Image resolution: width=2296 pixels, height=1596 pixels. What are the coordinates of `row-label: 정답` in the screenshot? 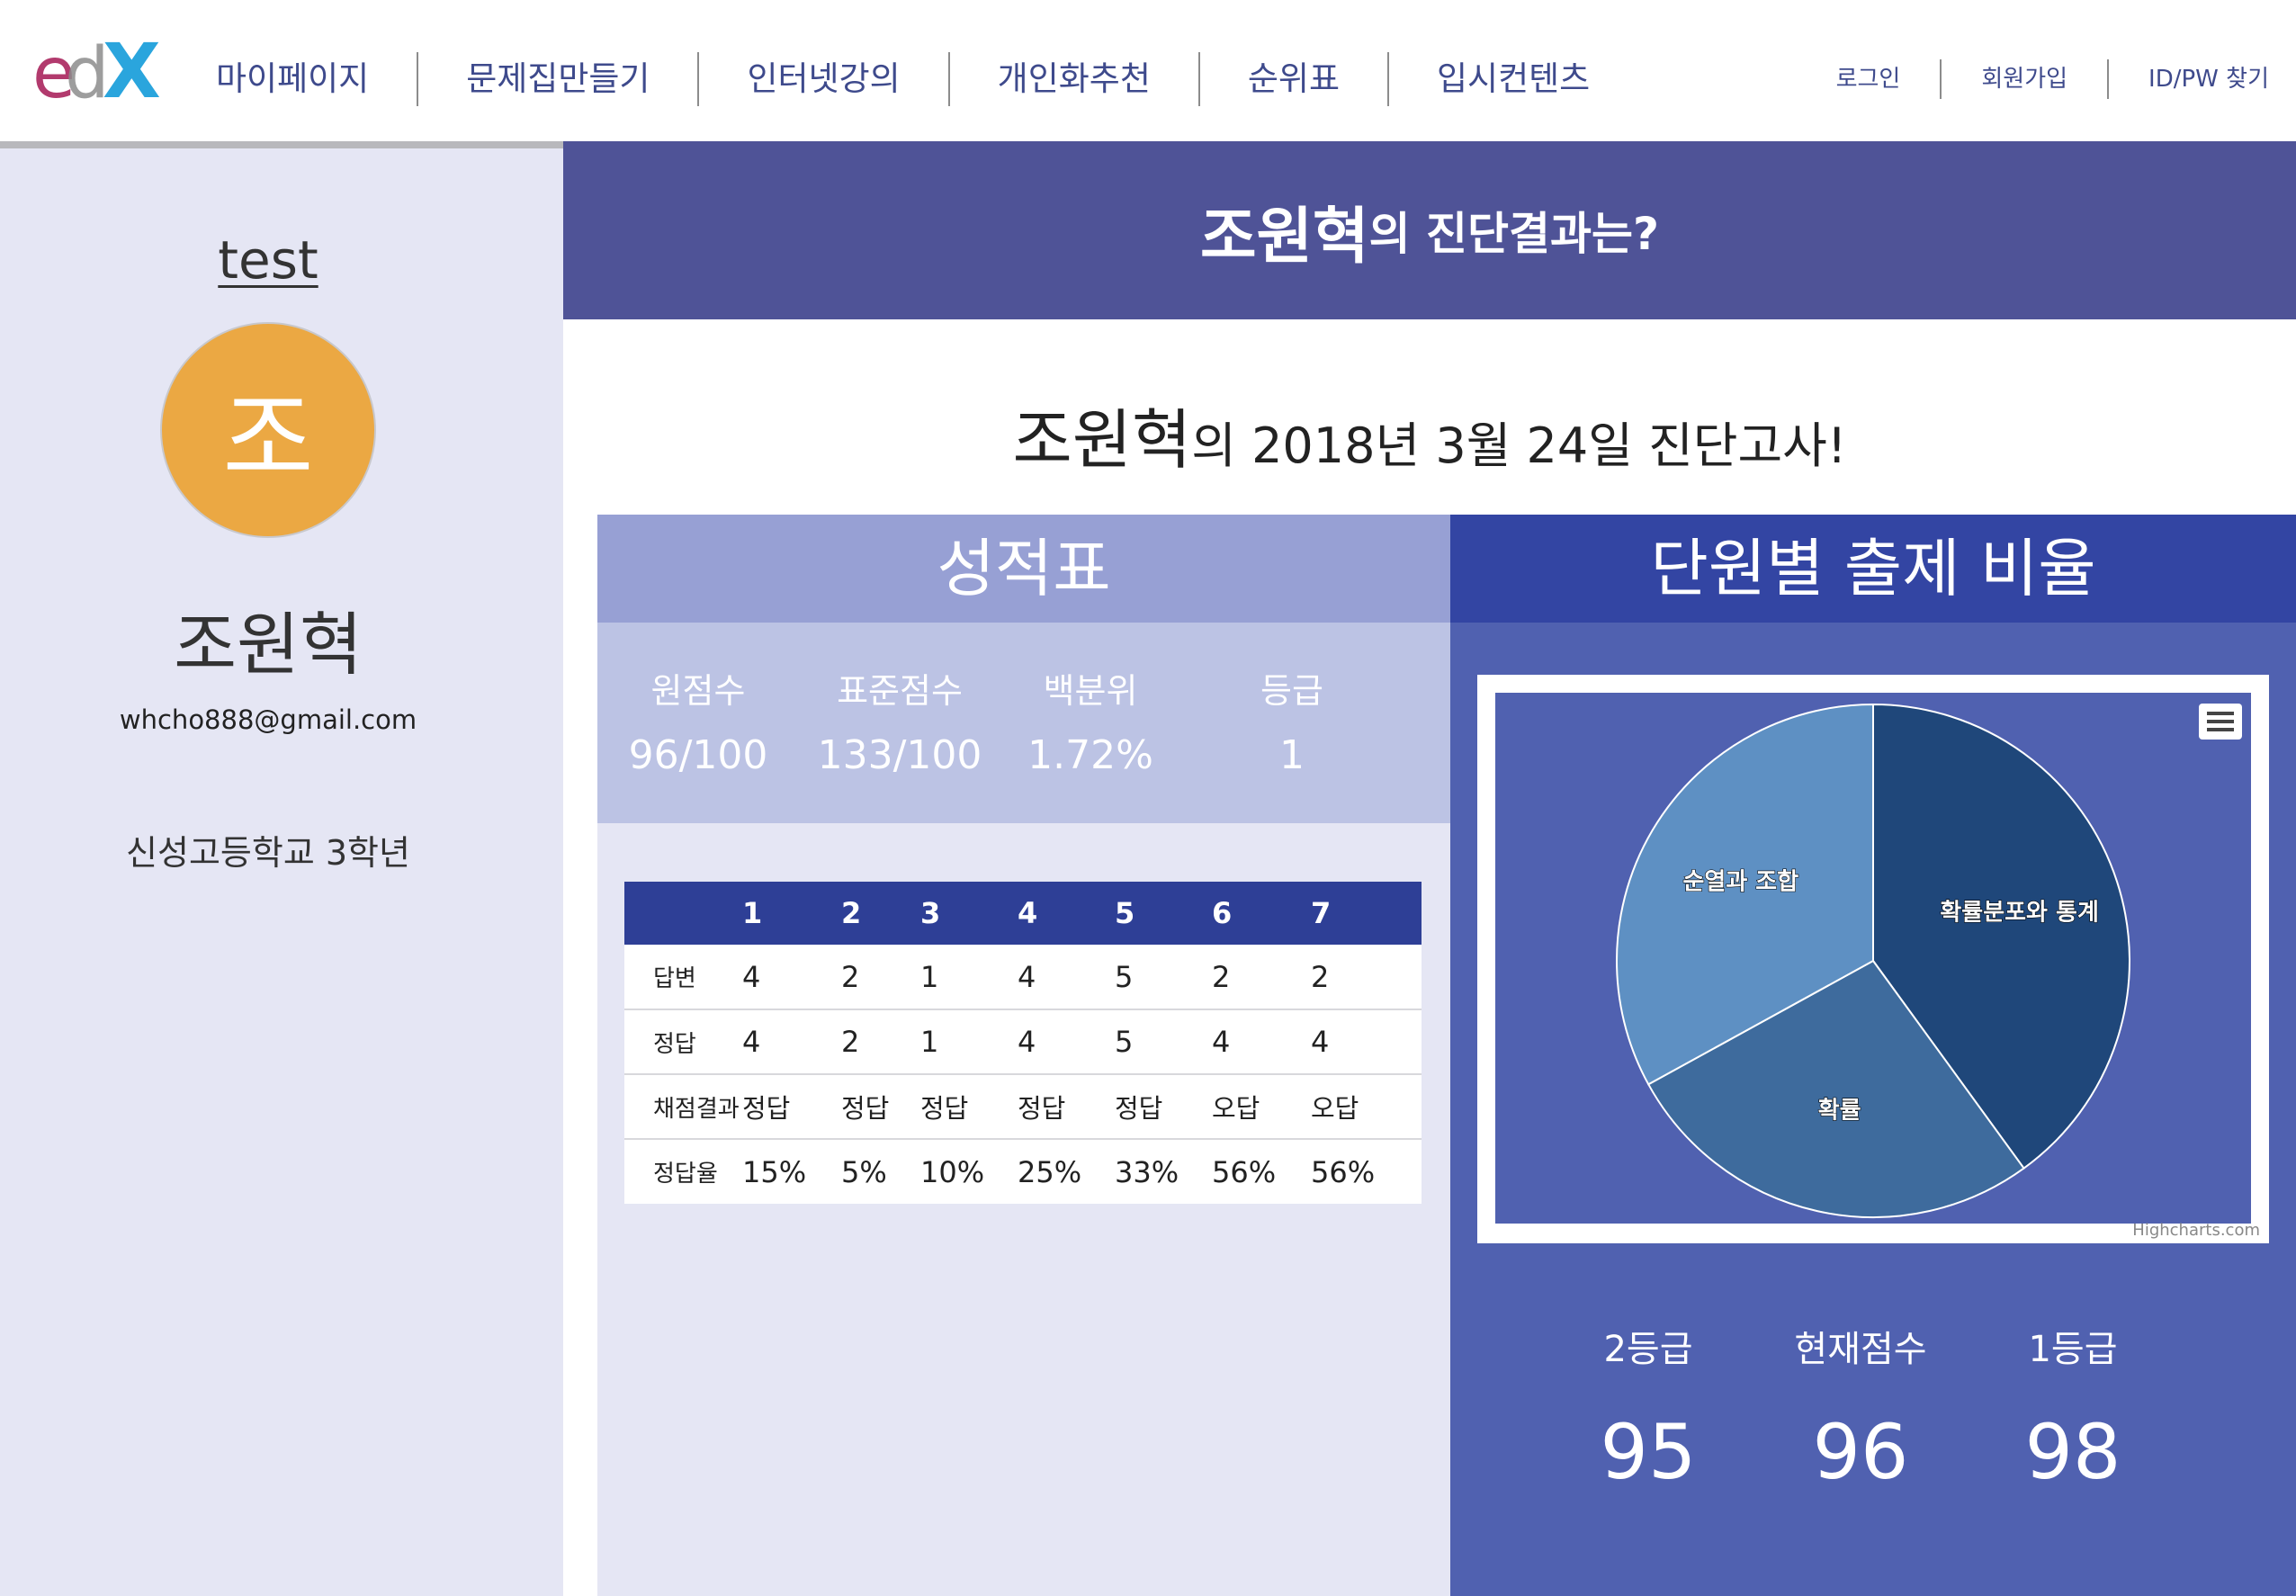 It's located at (682, 1042).